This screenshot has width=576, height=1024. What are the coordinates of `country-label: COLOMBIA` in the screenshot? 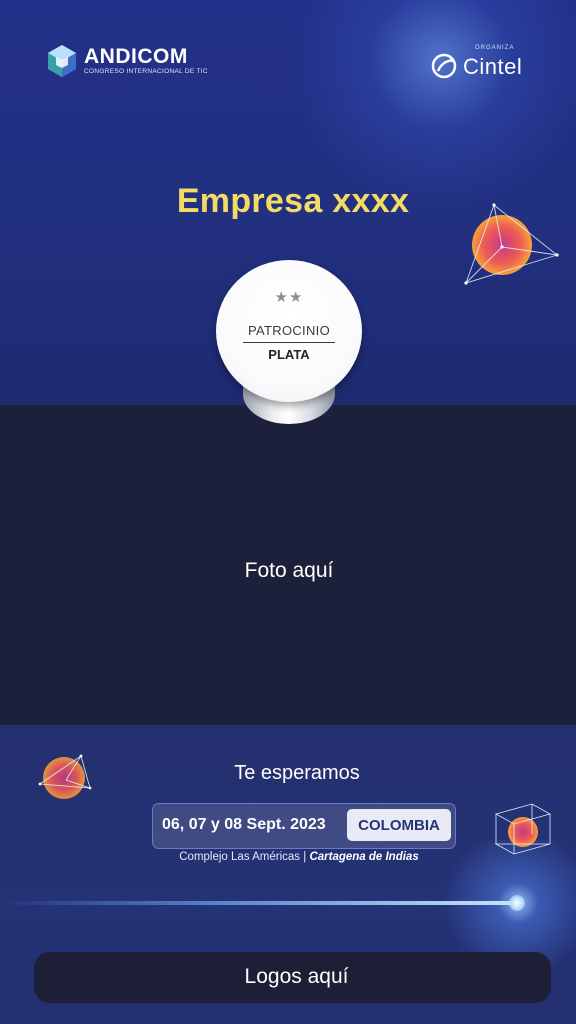 It's located at (399, 825).